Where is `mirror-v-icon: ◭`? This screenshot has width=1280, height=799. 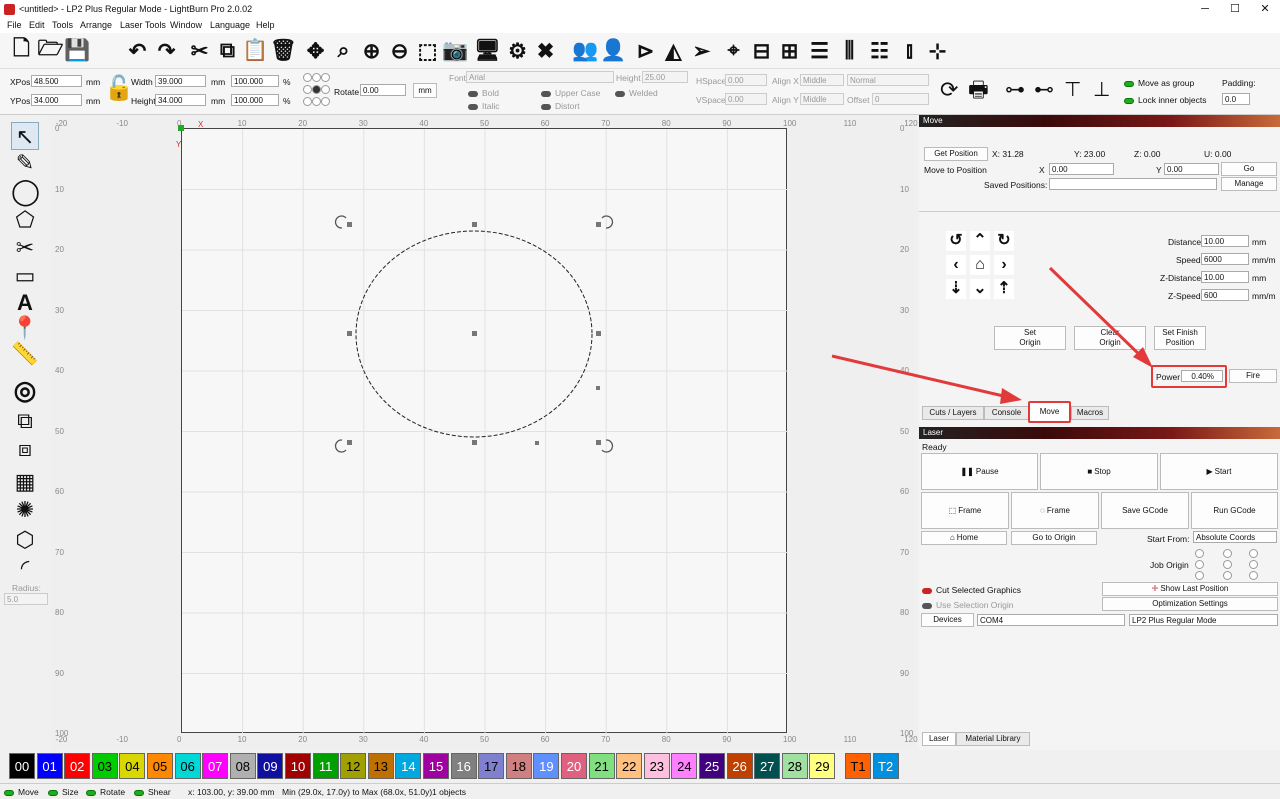
mirror-v-icon: ◭ is located at coordinates (673, 51).